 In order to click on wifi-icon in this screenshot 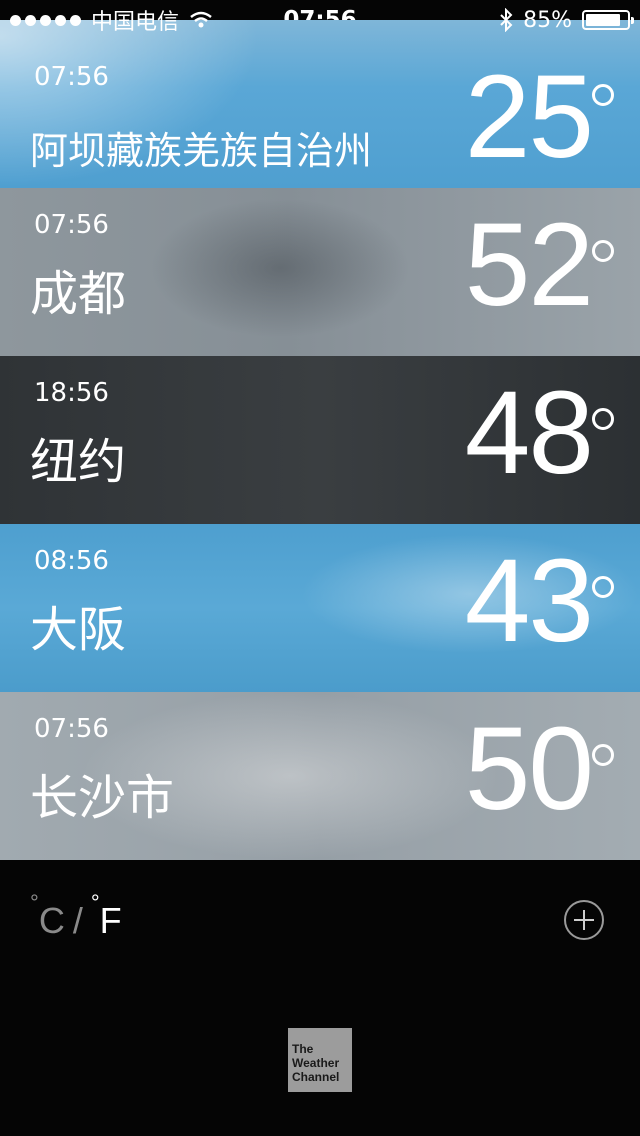, I will do `click(201, 19)`.